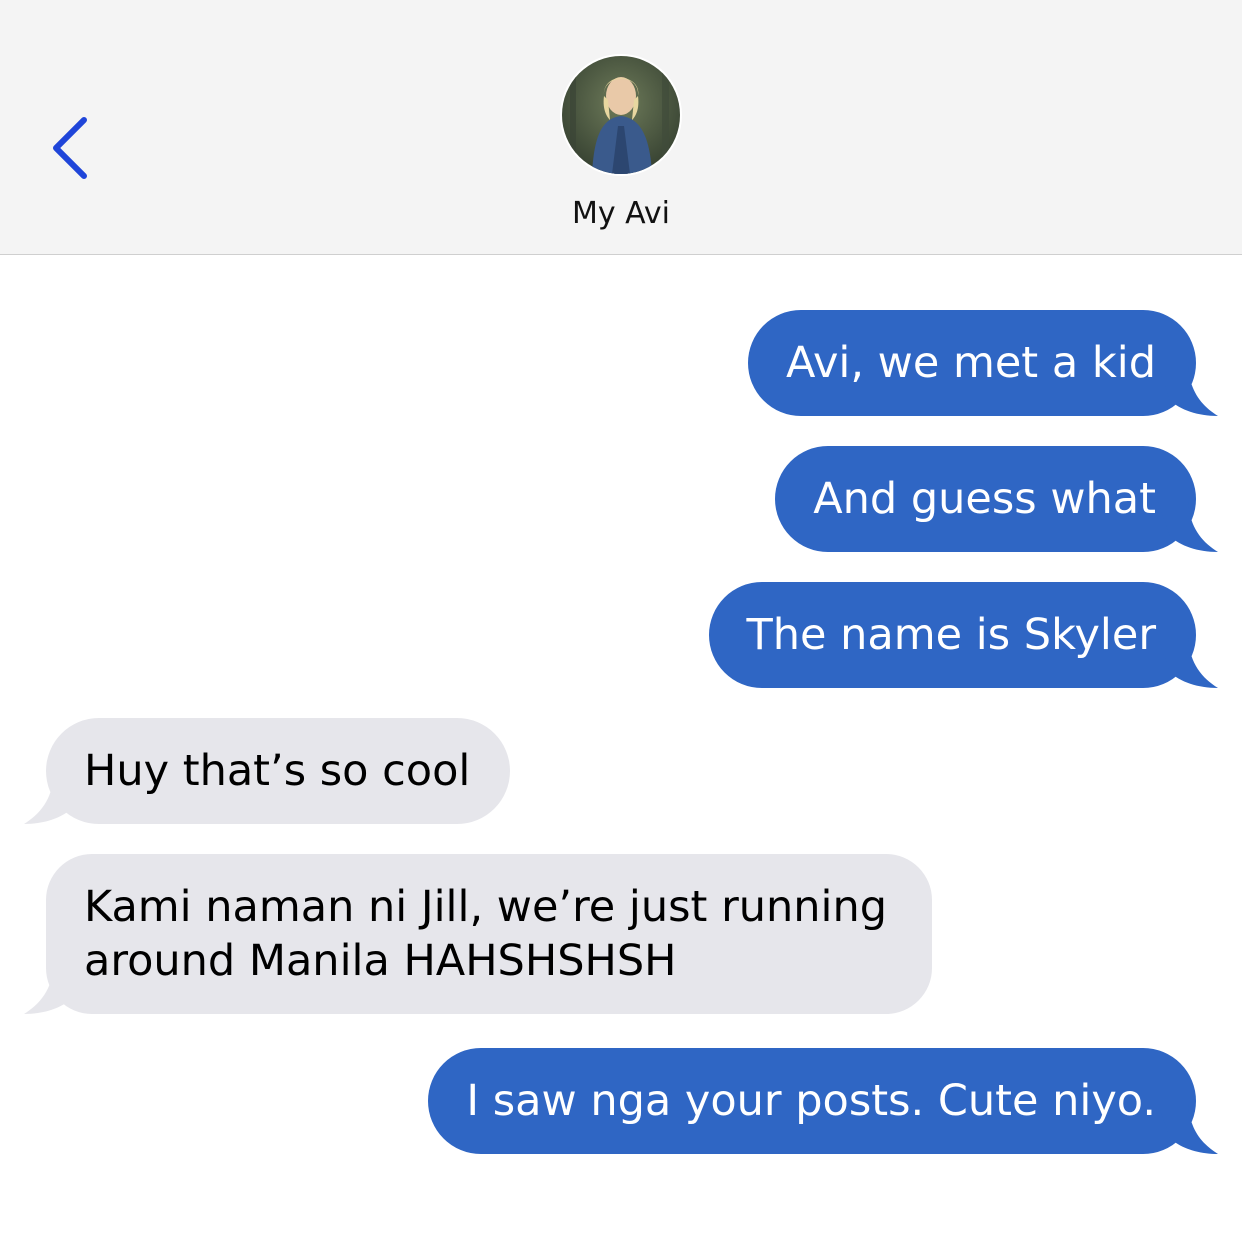 The image size is (1242, 1242). I want to click on message-text: Huy that’s so cool, so click(277, 771).